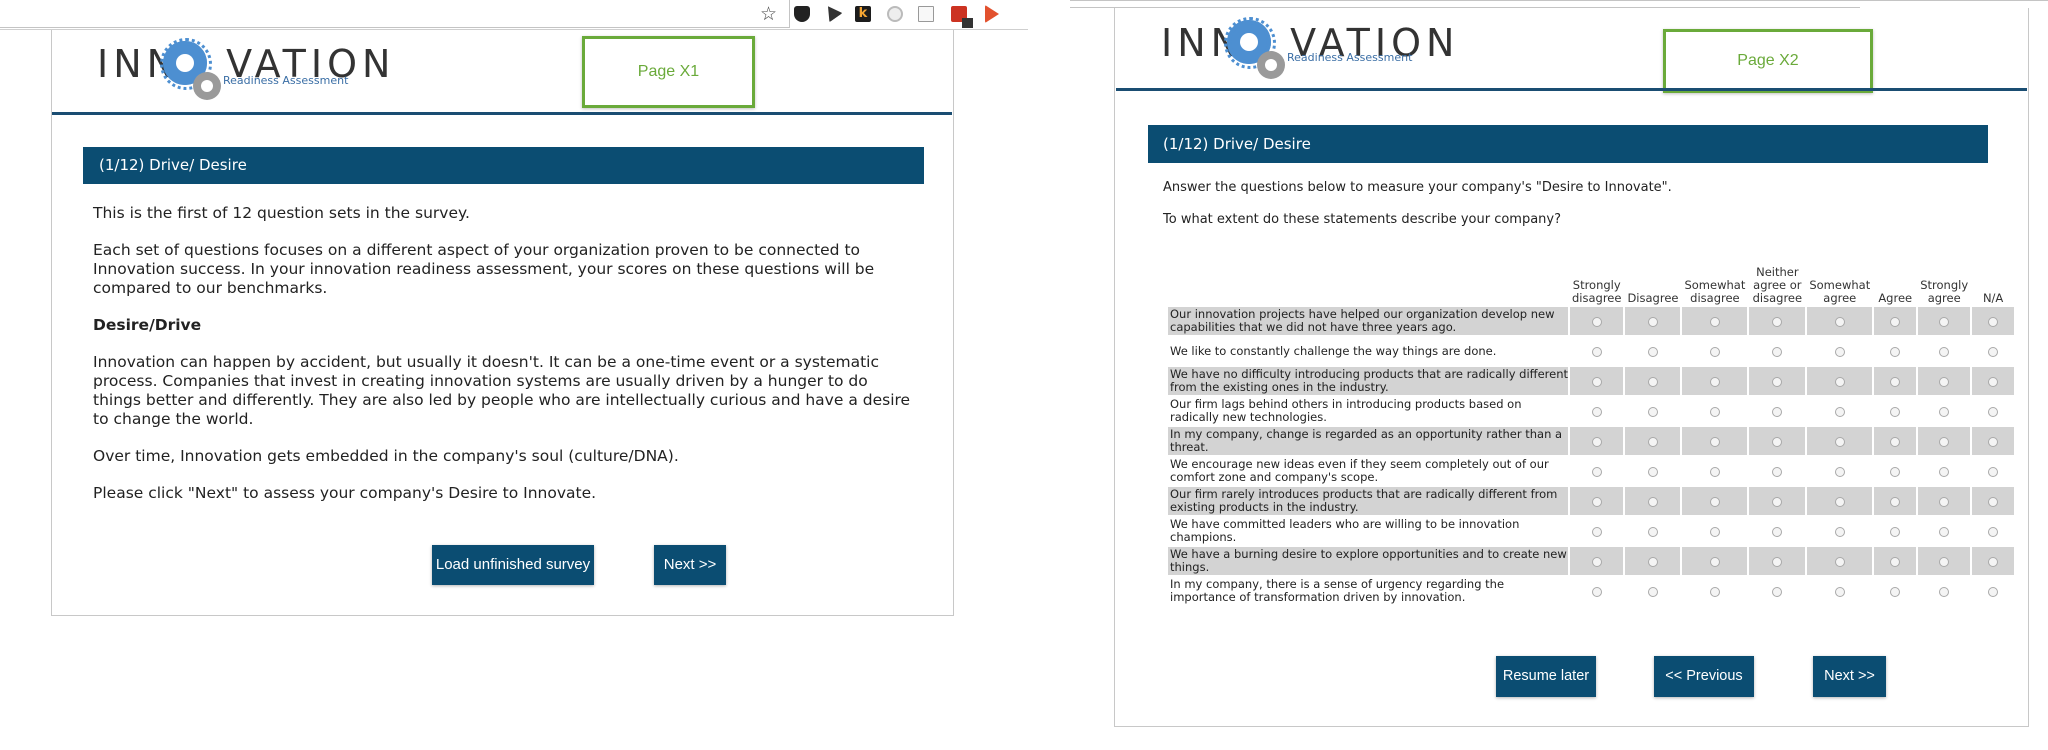  What do you see at coordinates (1465, 4) in the screenshot?
I see `address-bar-right` at bounding box center [1465, 4].